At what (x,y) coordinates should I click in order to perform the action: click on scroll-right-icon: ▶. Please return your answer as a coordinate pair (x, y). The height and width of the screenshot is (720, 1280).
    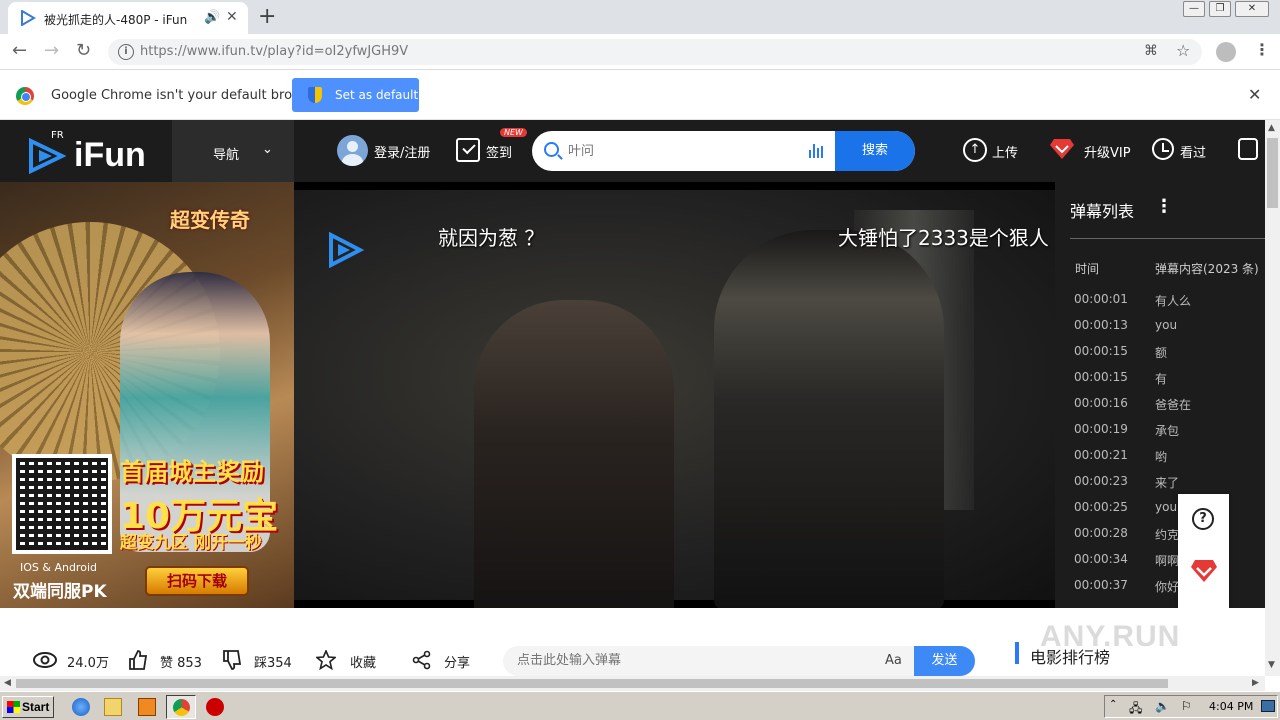
    Looking at the image, I should click on (1255, 683).